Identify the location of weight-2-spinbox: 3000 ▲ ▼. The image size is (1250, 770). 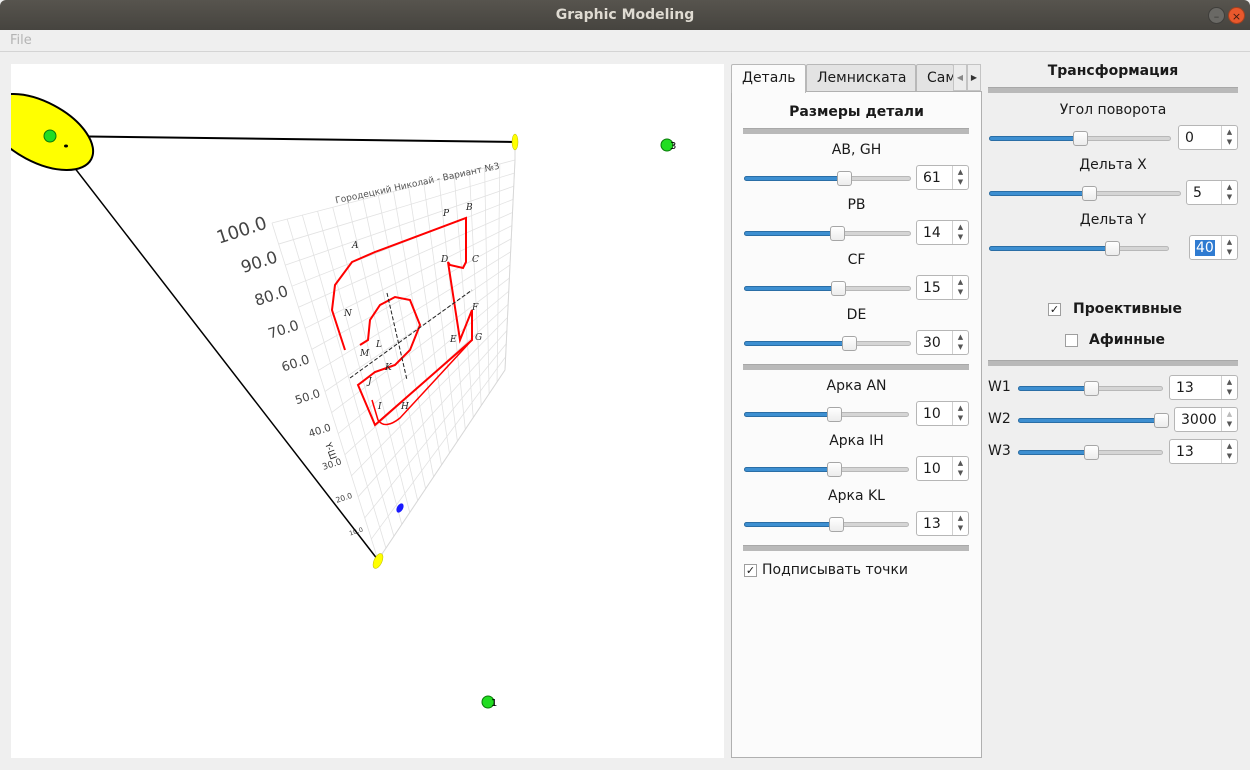
(1206, 419).